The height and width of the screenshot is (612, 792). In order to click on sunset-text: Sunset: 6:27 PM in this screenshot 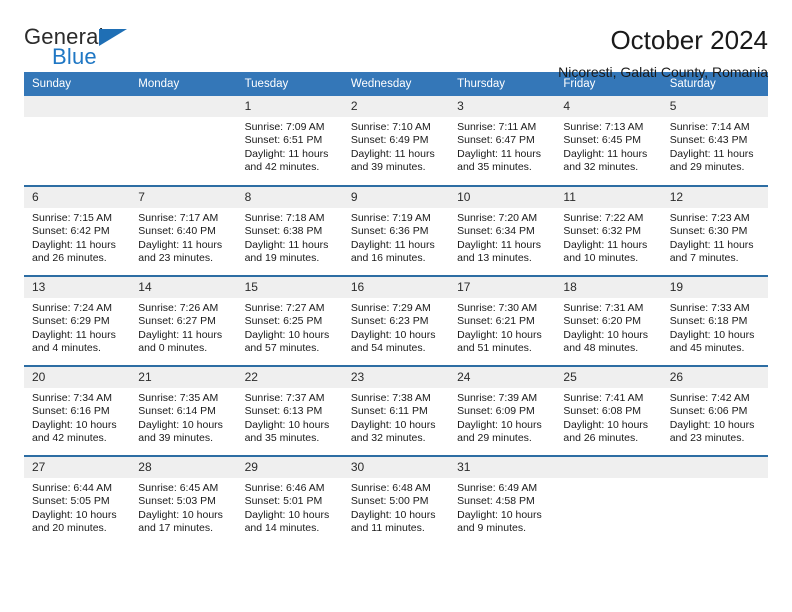, I will do `click(177, 321)`.